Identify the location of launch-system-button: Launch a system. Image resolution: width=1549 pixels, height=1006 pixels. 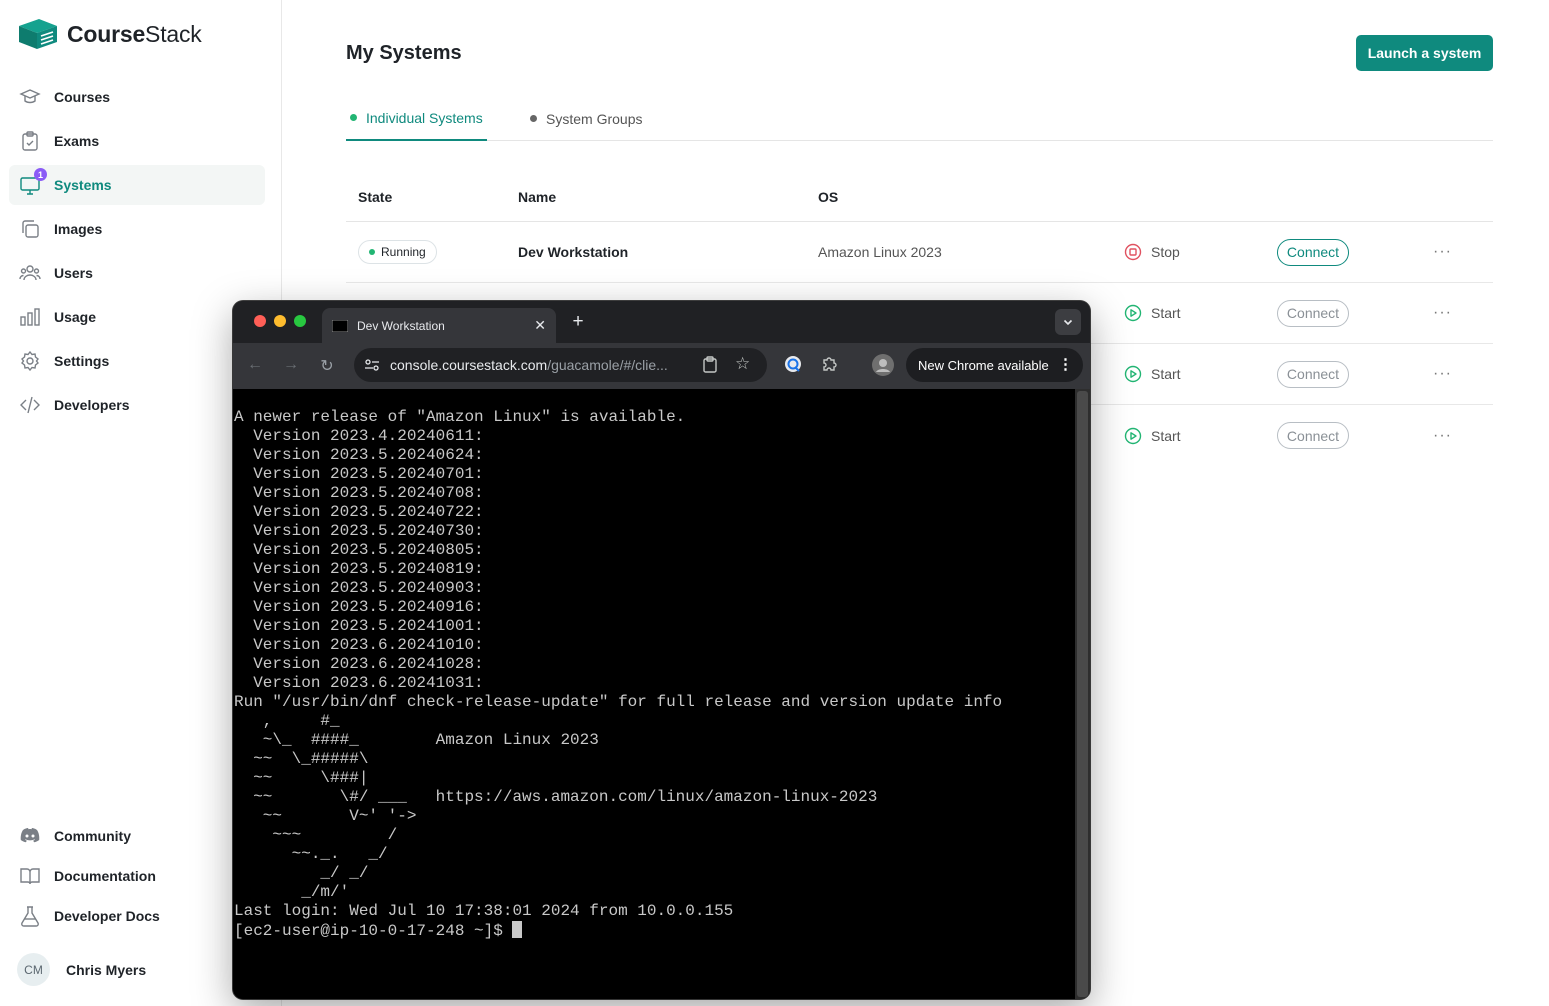
(1424, 53).